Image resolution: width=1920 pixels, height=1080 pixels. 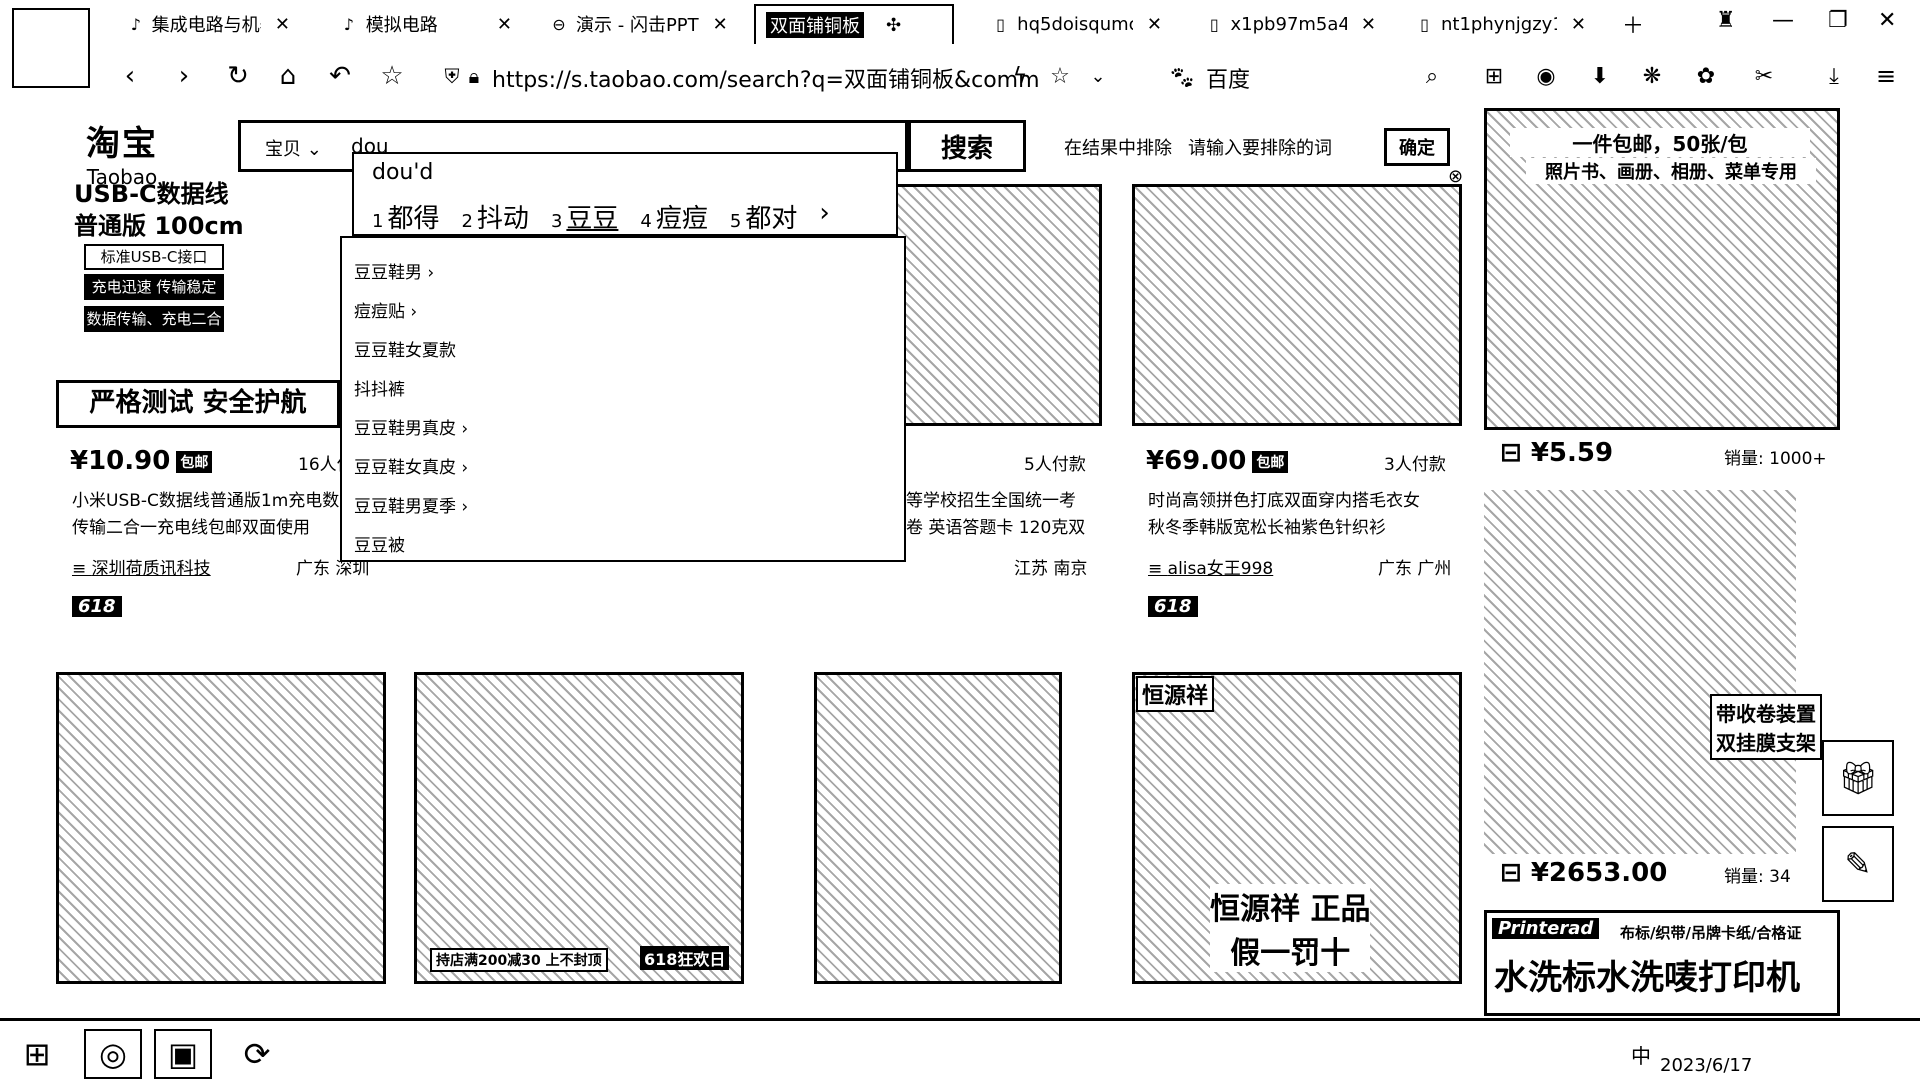 I want to click on tab-7: ▯ nt1phynjgzy1 ✕, so click(x=1501, y=24).